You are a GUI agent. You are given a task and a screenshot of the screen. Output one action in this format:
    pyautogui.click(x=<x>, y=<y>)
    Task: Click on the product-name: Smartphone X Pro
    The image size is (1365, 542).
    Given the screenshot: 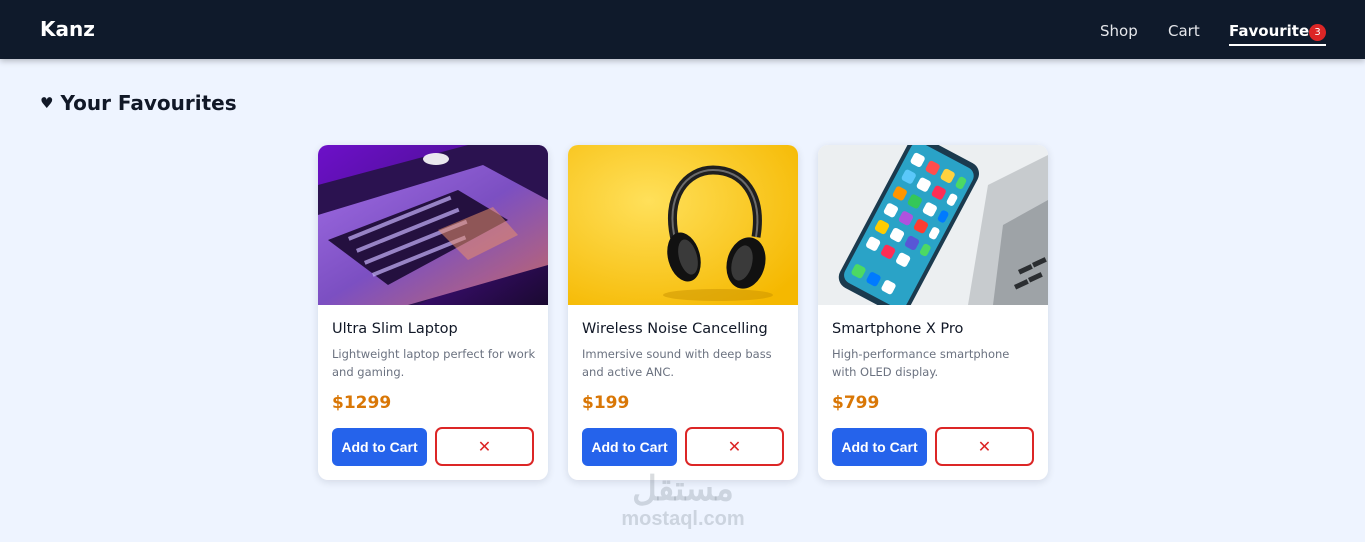 What is the action you would take?
    pyautogui.click(x=898, y=329)
    